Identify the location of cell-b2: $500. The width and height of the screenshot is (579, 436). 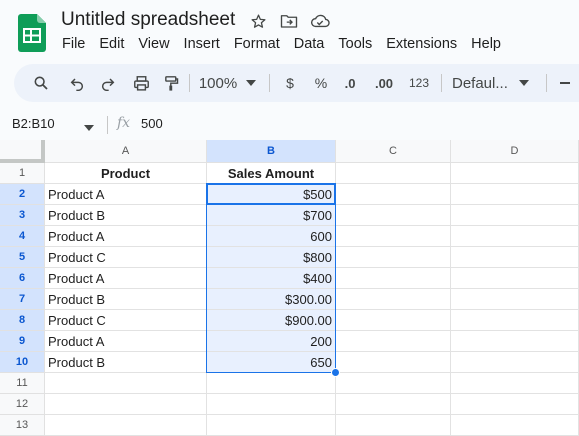
(271, 194).